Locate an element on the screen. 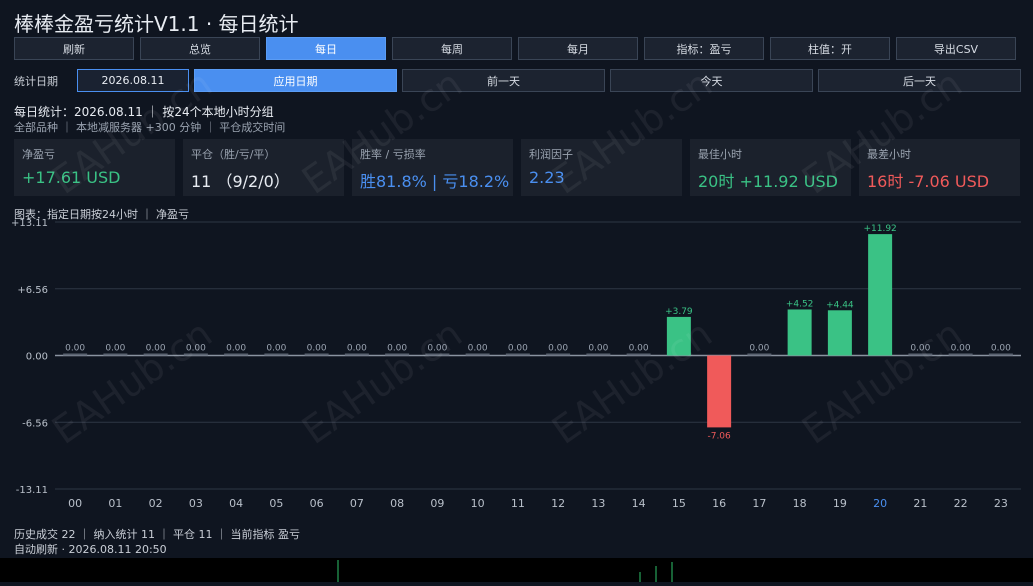 This screenshot has width=1033, height=586. refresh-button: 刷新 is located at coordinates (74, 48).